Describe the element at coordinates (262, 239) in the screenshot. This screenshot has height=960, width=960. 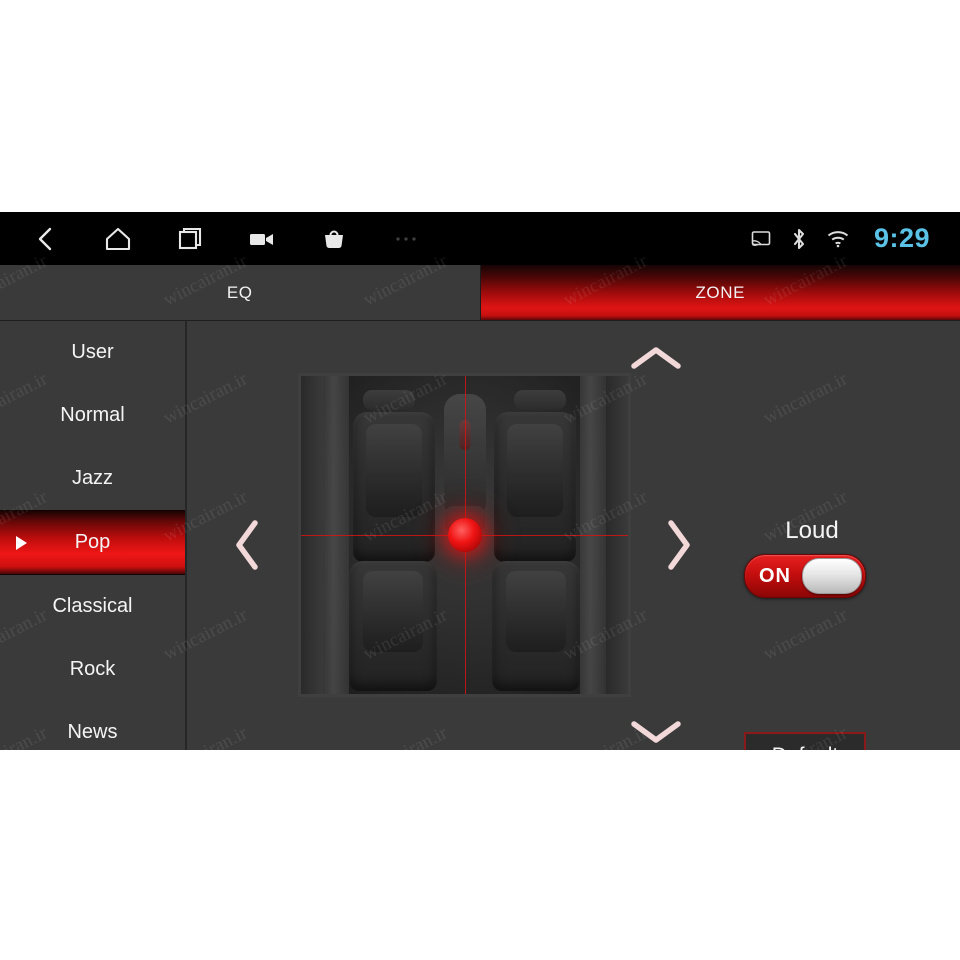
I see `video-camera-icon` at that location.